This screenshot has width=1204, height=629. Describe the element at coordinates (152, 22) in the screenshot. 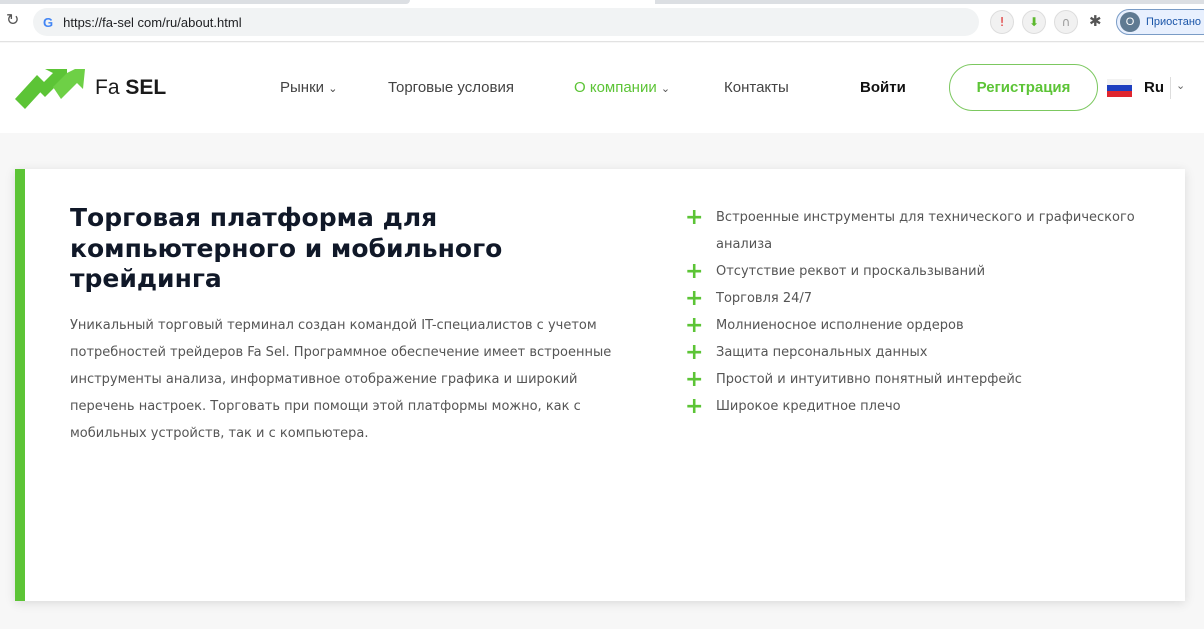

I see `url-text: https://fa-sel com/ru/about.html` at that location.